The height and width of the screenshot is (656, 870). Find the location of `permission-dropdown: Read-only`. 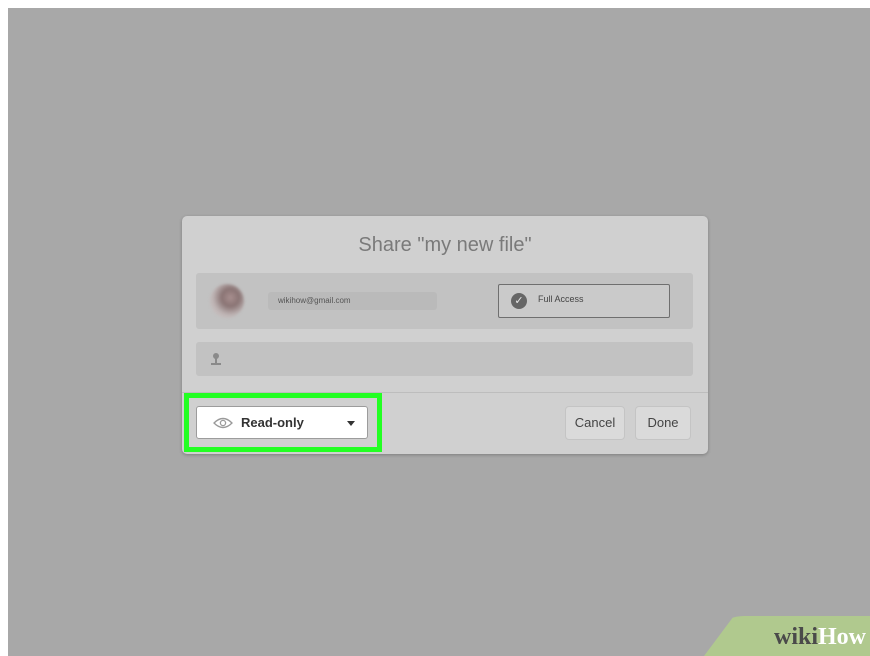

permission-dropdown: Read-only is located at coordinates (282, 422).